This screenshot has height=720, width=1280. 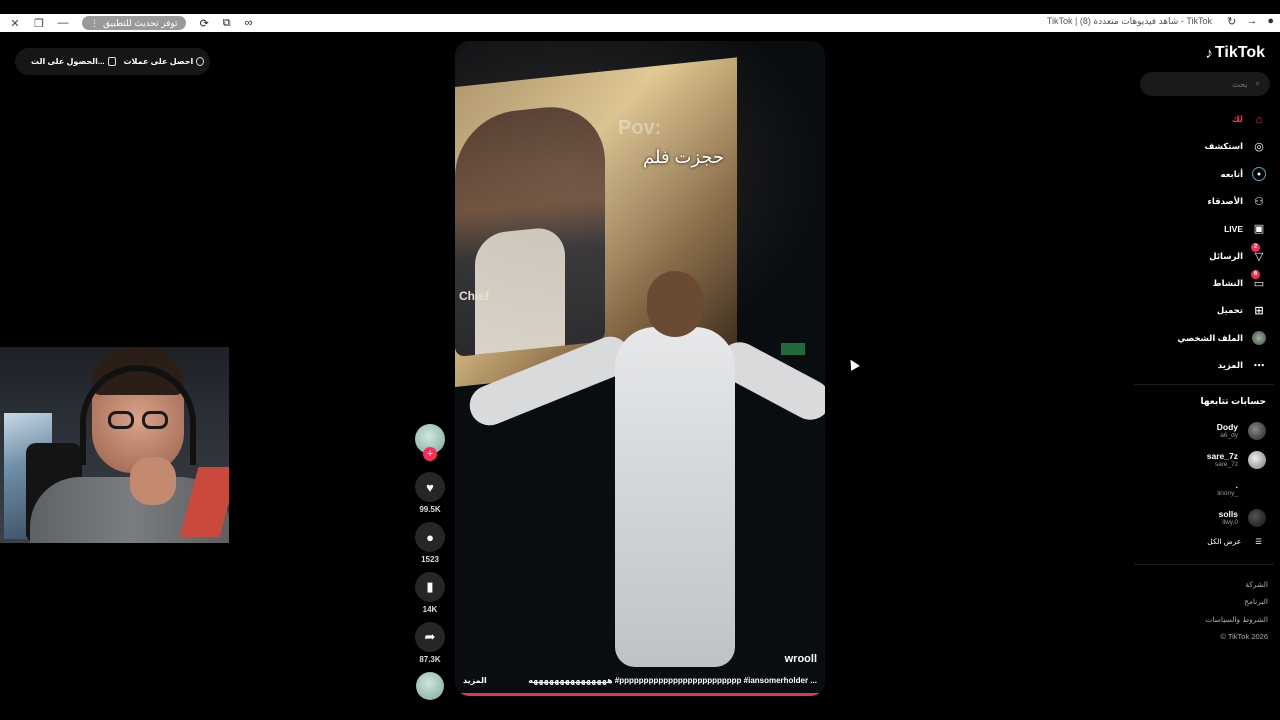 I want to click on comment-button: ●, so click(x=430, y=537).